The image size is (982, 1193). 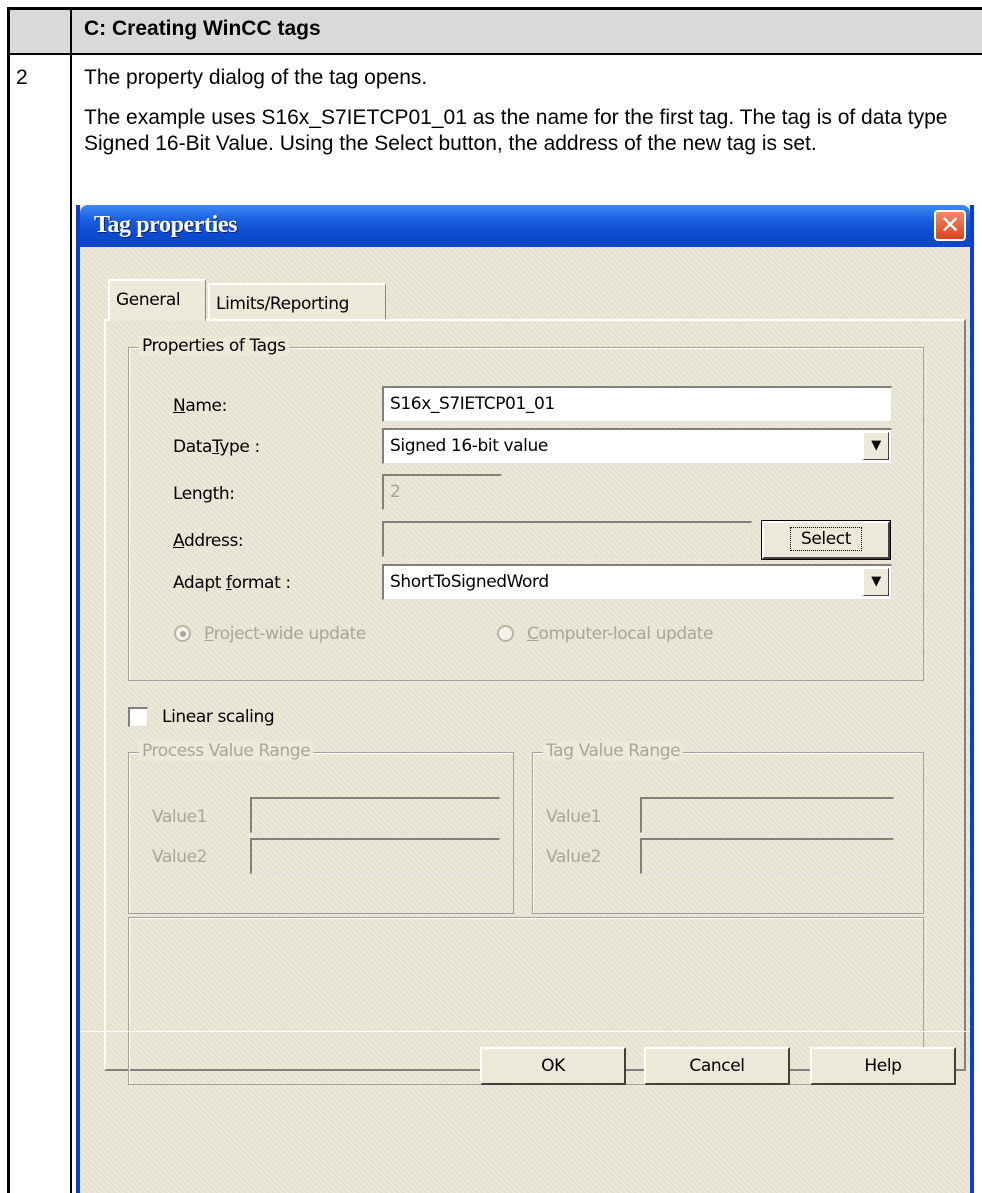 What do you see at coordinates (216, 447) in the screenshot?
I see `datatype-label: DataType :` at bounding box center [216, 447].